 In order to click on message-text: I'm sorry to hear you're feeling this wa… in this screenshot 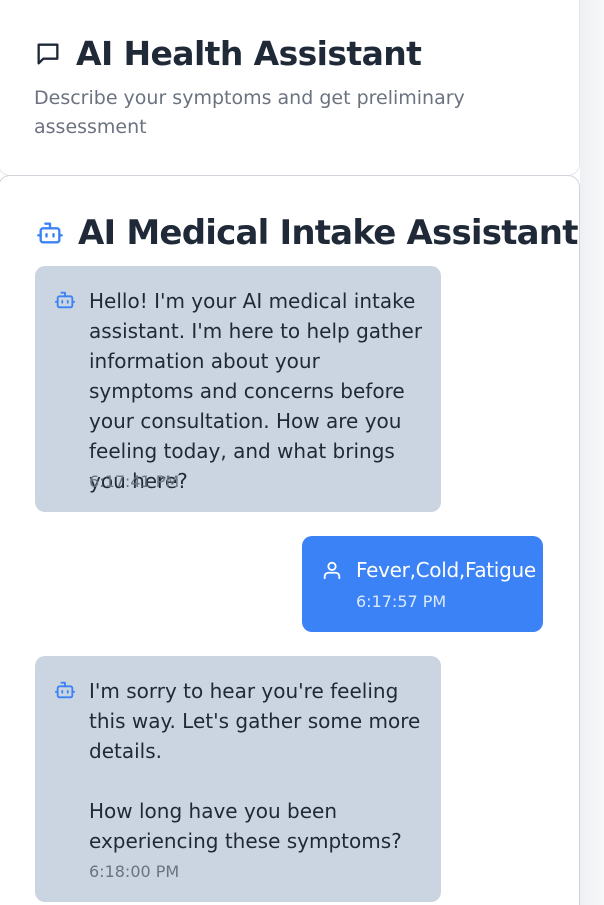, I will do `click(255, 766)`.